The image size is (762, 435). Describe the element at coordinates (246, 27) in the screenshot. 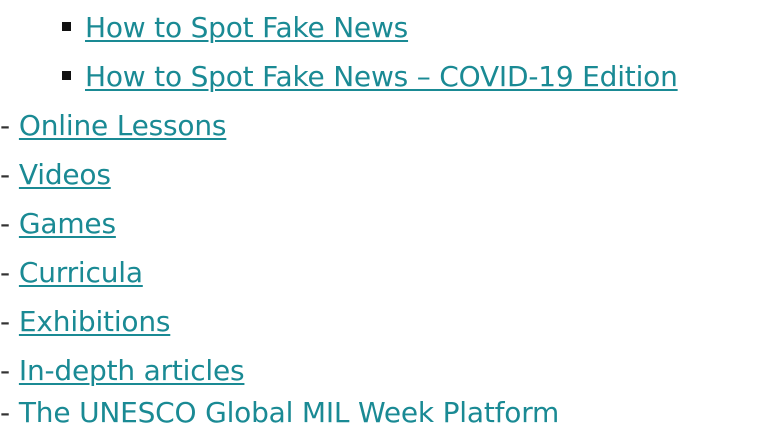

I see `link-how-to-spot-fake-news: How to Spot Fake News` at that location.